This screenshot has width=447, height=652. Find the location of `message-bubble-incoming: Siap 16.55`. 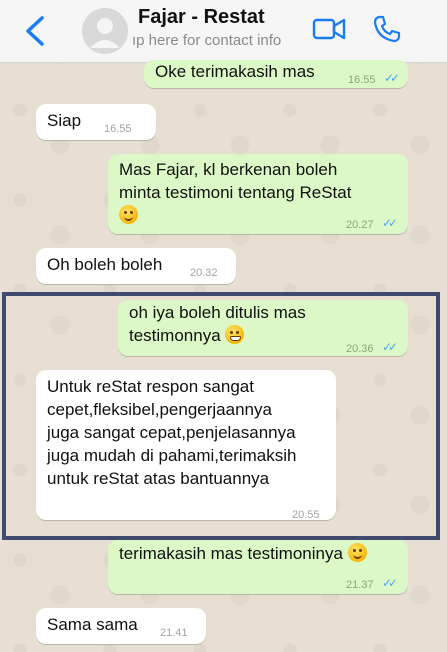

message-bubble-incoming: Siap 16.55 is located at coordinates (96, 122).